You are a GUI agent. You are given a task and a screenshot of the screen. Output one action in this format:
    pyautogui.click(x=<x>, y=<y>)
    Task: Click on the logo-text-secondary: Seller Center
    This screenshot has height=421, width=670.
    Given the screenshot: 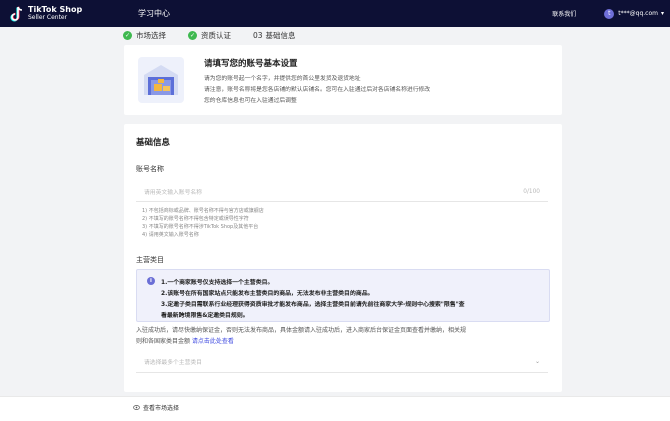 What is the action you would take?
    pyautogui.click(x=48, y=17)
    